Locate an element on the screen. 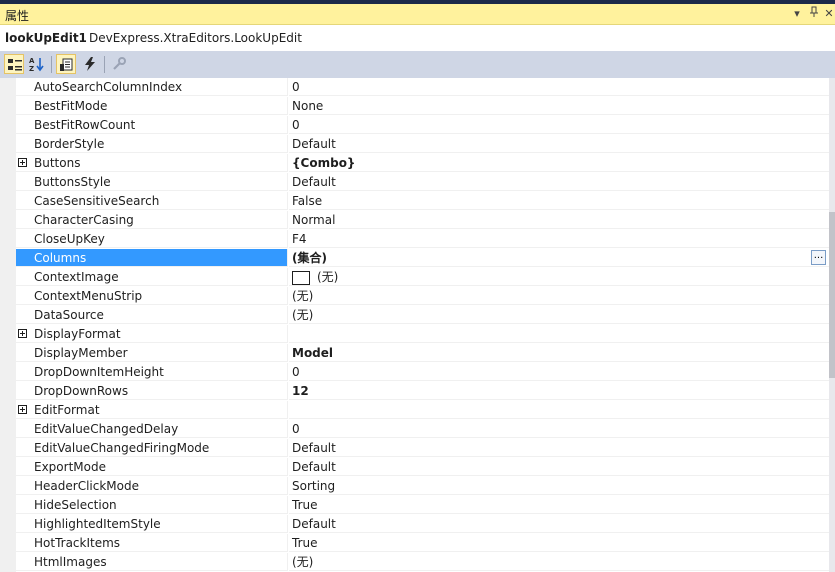  property-row: EditFormat is located at coordinates (414, 410).